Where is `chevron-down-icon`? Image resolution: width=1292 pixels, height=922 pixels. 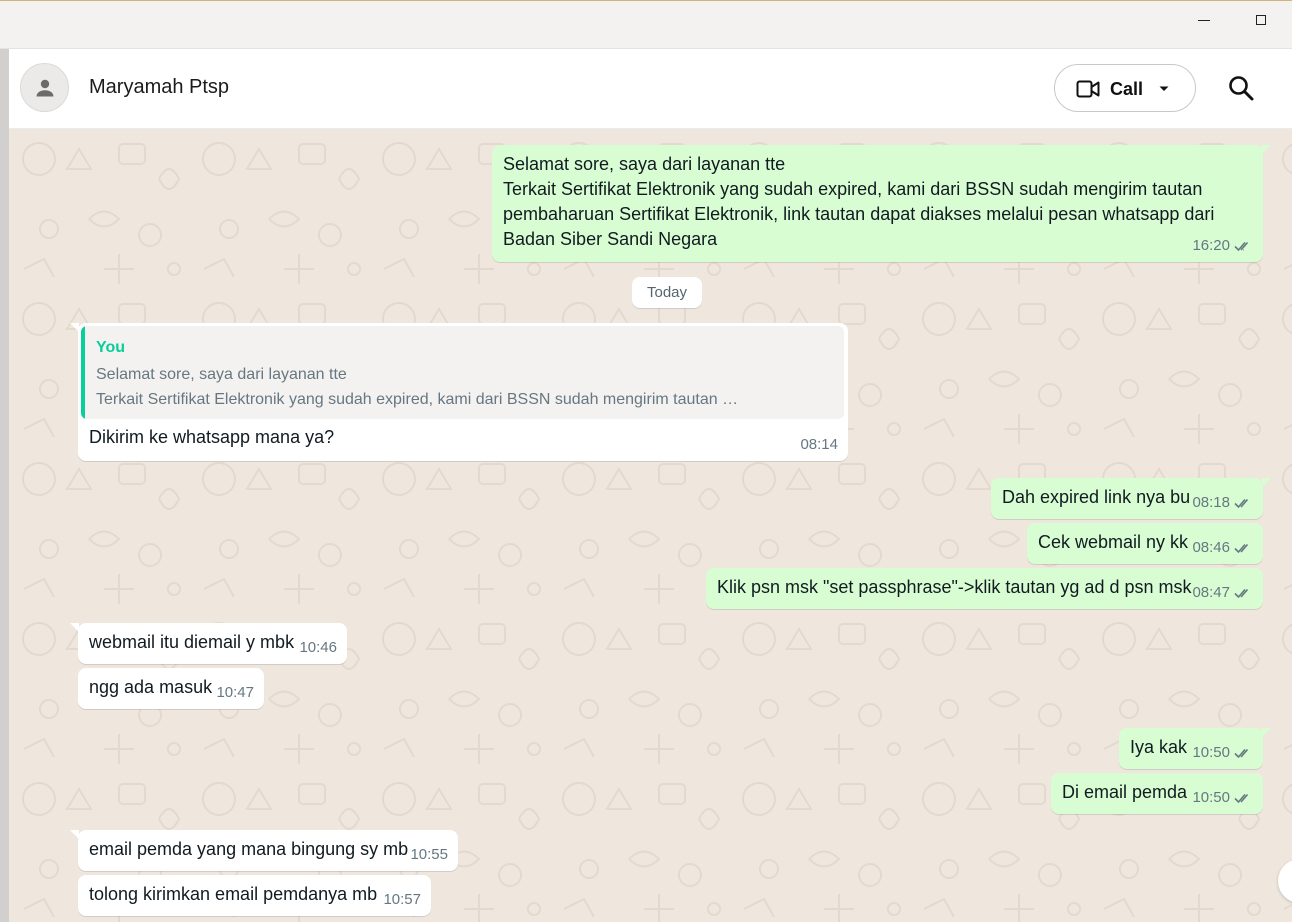
chevron-down-icon is located at coordinates (1164, 89).